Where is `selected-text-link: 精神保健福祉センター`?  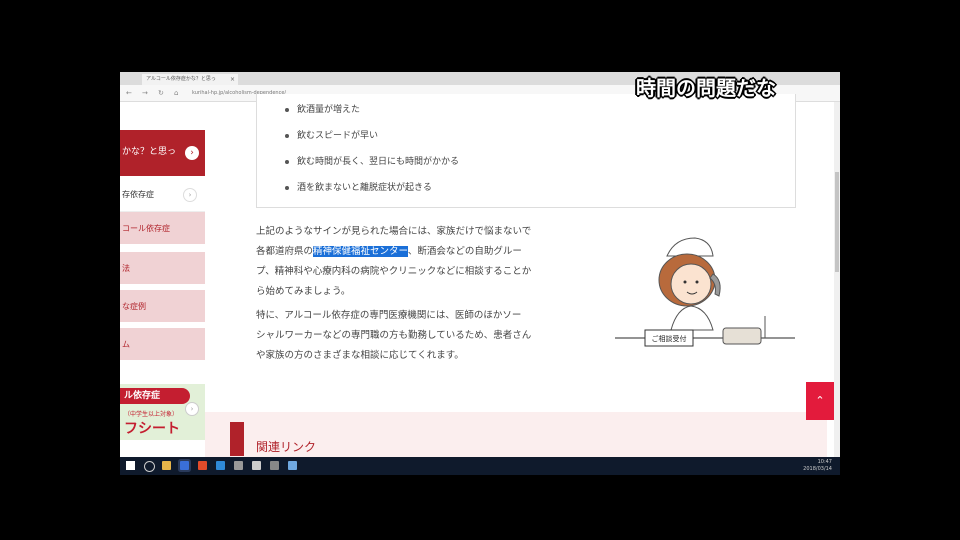 selected-text-link: 精神保健福祉センター is located at coordinates (360, 251).